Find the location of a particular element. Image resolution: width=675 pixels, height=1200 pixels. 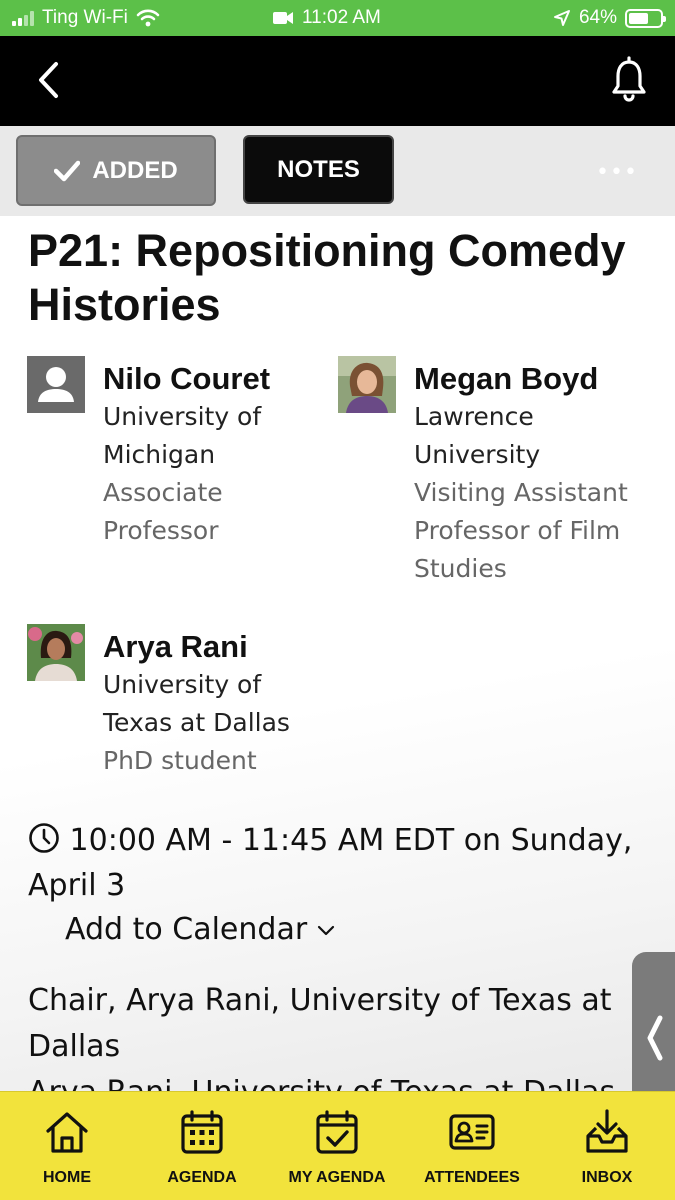

status-right: 64% is located at coordinates (609, 18).